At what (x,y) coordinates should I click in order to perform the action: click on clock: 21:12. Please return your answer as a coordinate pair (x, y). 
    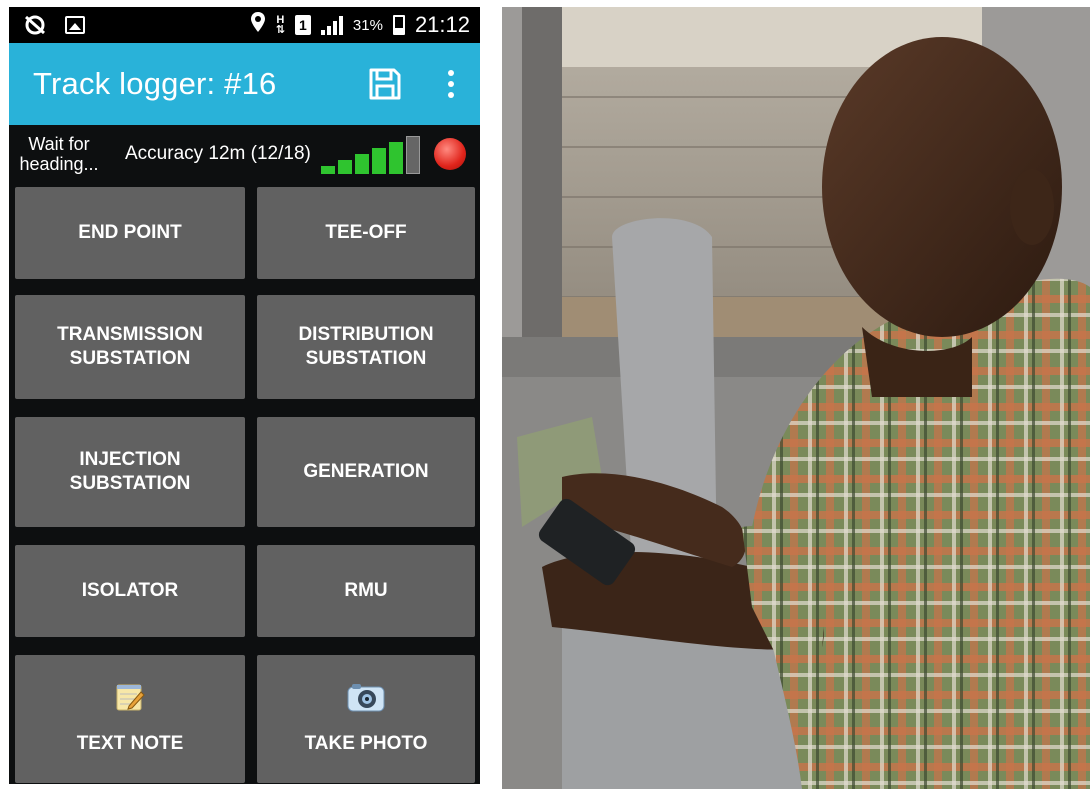
    Looking at the image, I should click on (442, 24).